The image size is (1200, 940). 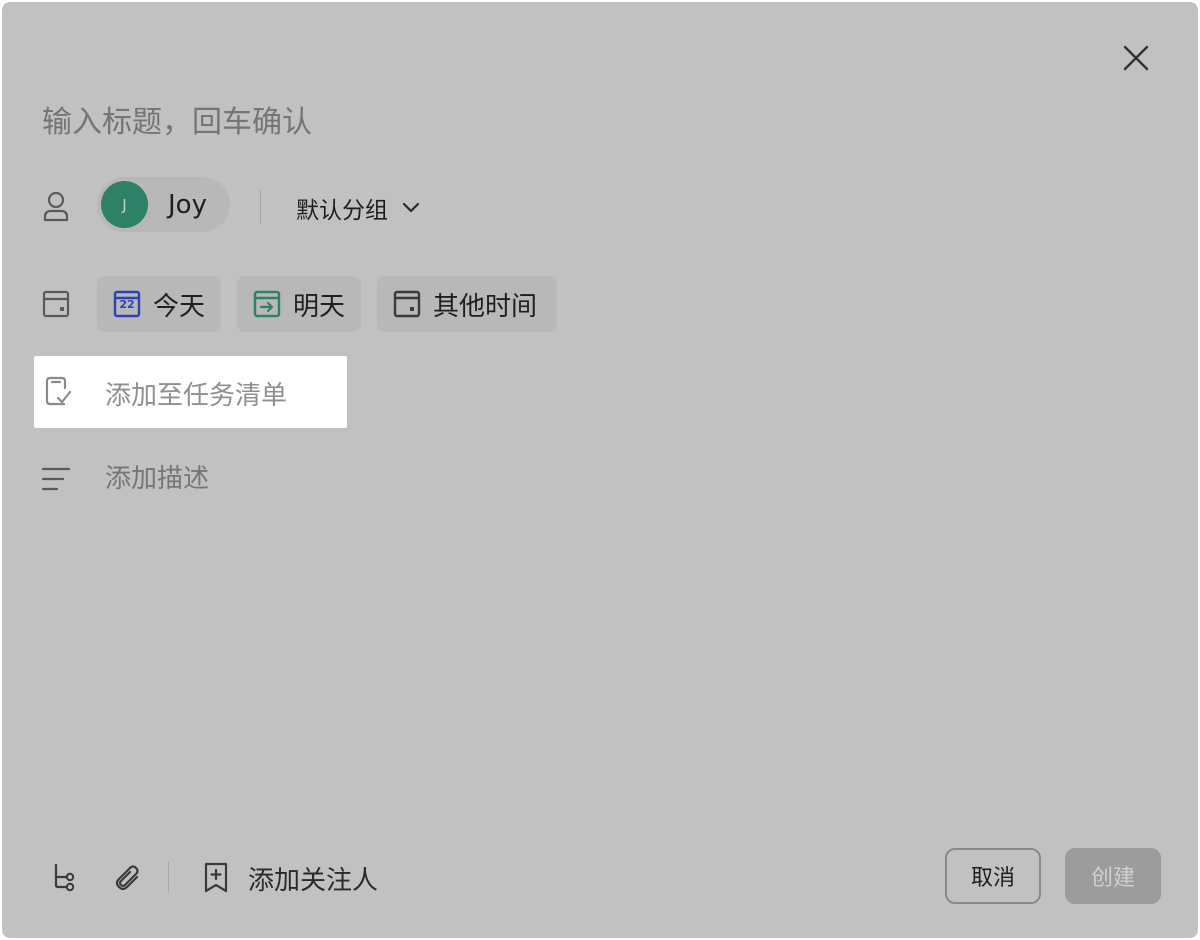 I want to click on add-follower-button: 添加关注人, so click(x=290, y=878).